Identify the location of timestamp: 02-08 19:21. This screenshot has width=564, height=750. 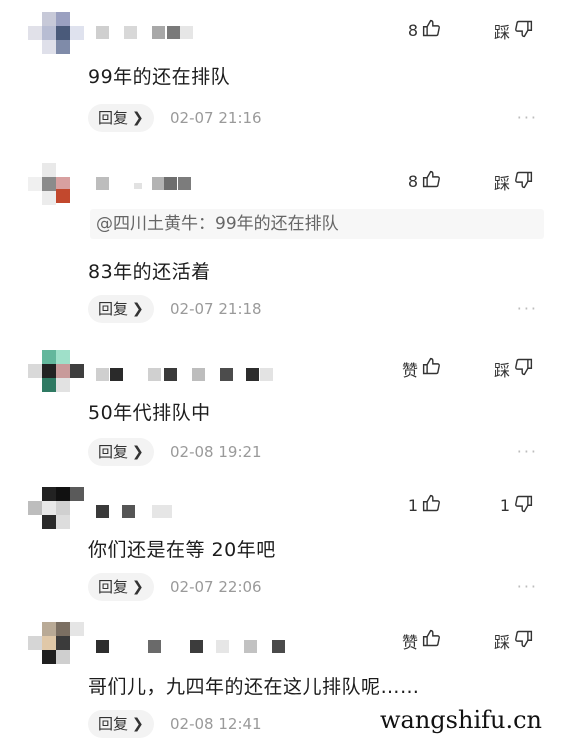
(216, 452).